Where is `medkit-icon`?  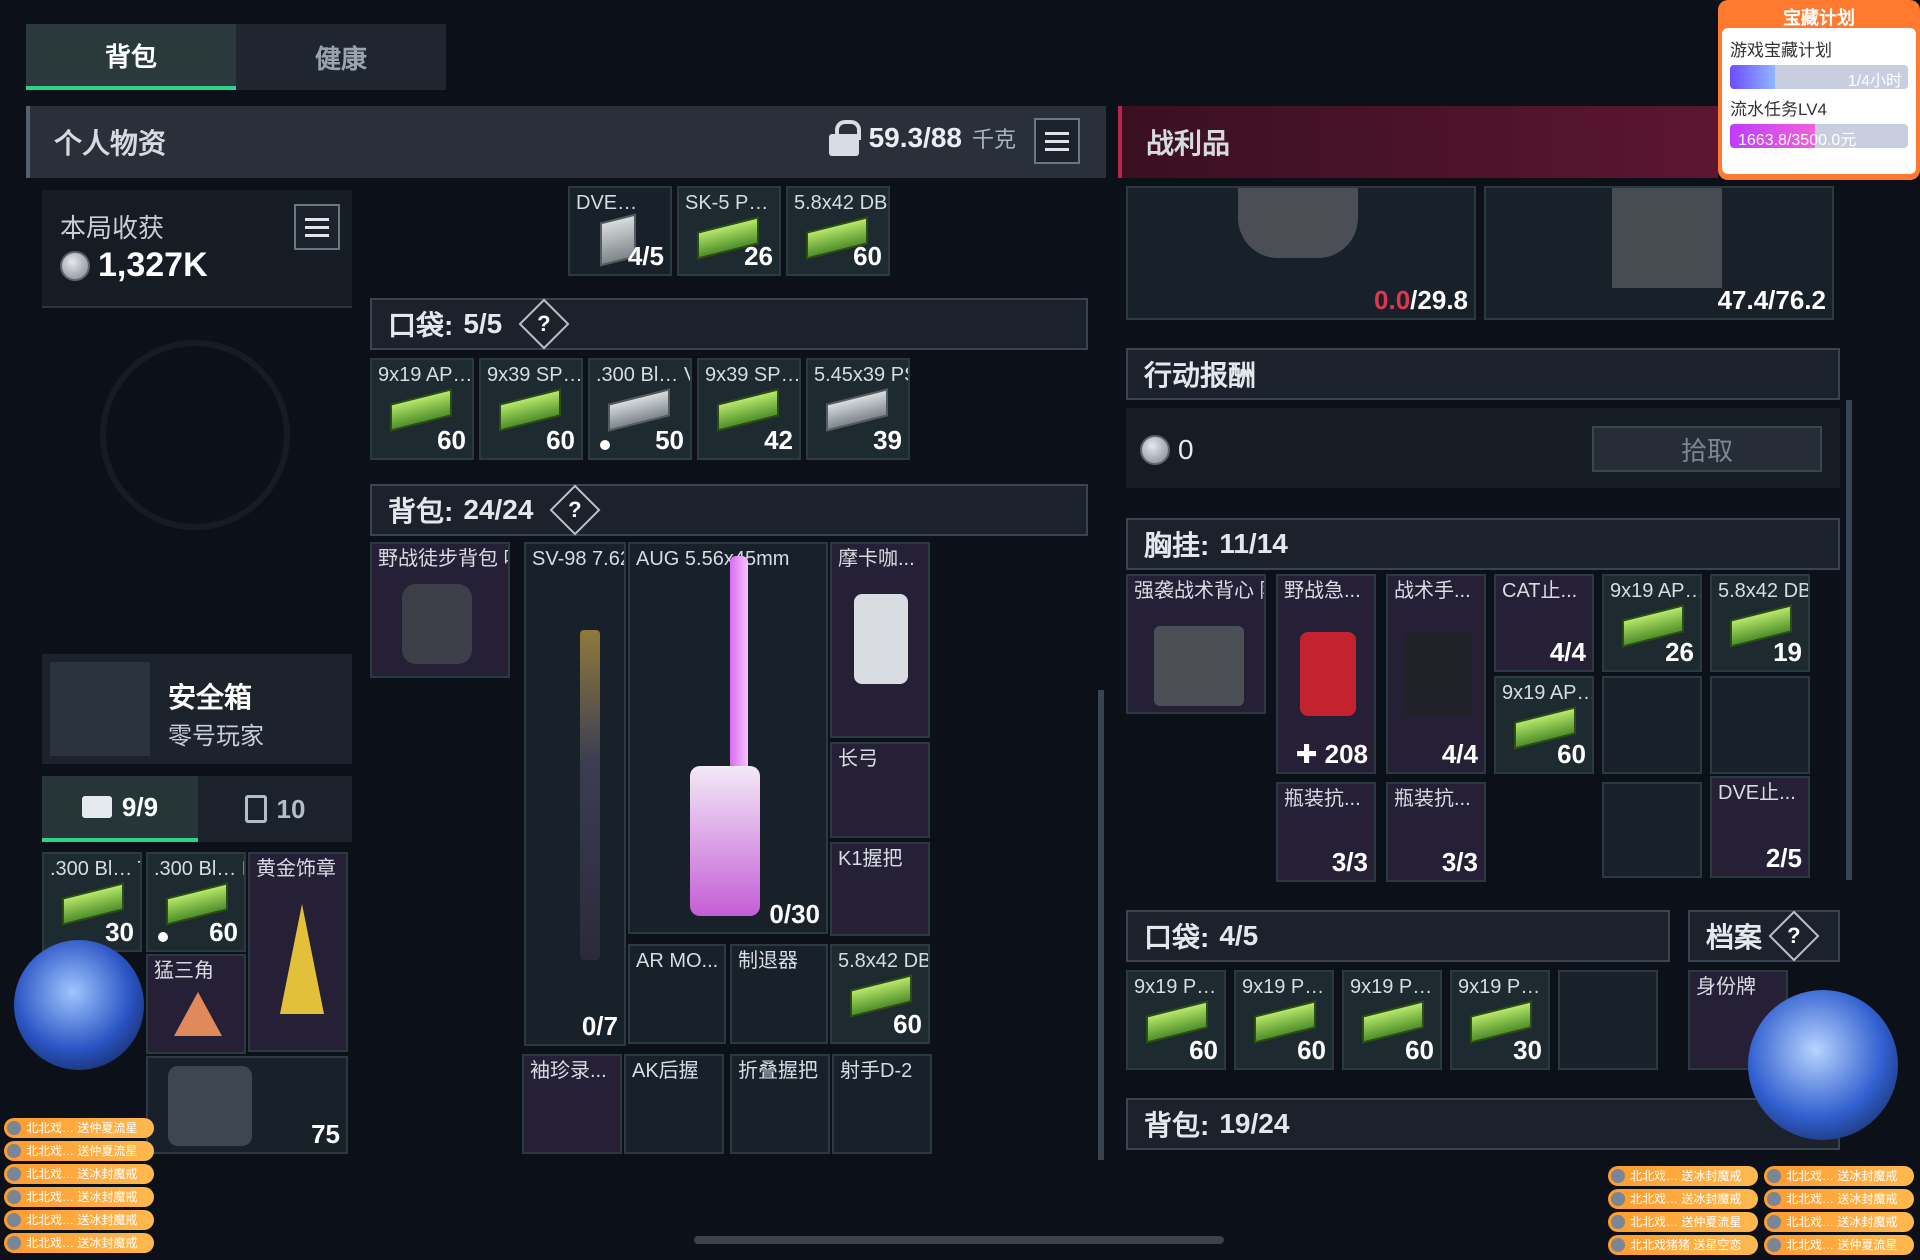 medkit-icon is located at coordinates (1328, 674).